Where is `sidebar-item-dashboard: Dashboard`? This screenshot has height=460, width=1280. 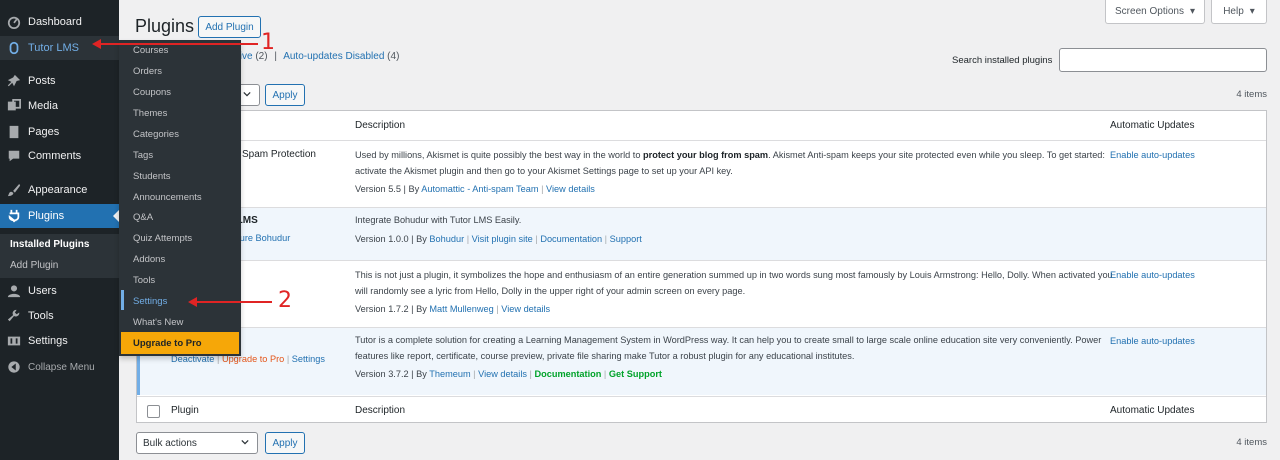 sidebar-item-dashboard: Dashboard is located at coordinates (59, 22).